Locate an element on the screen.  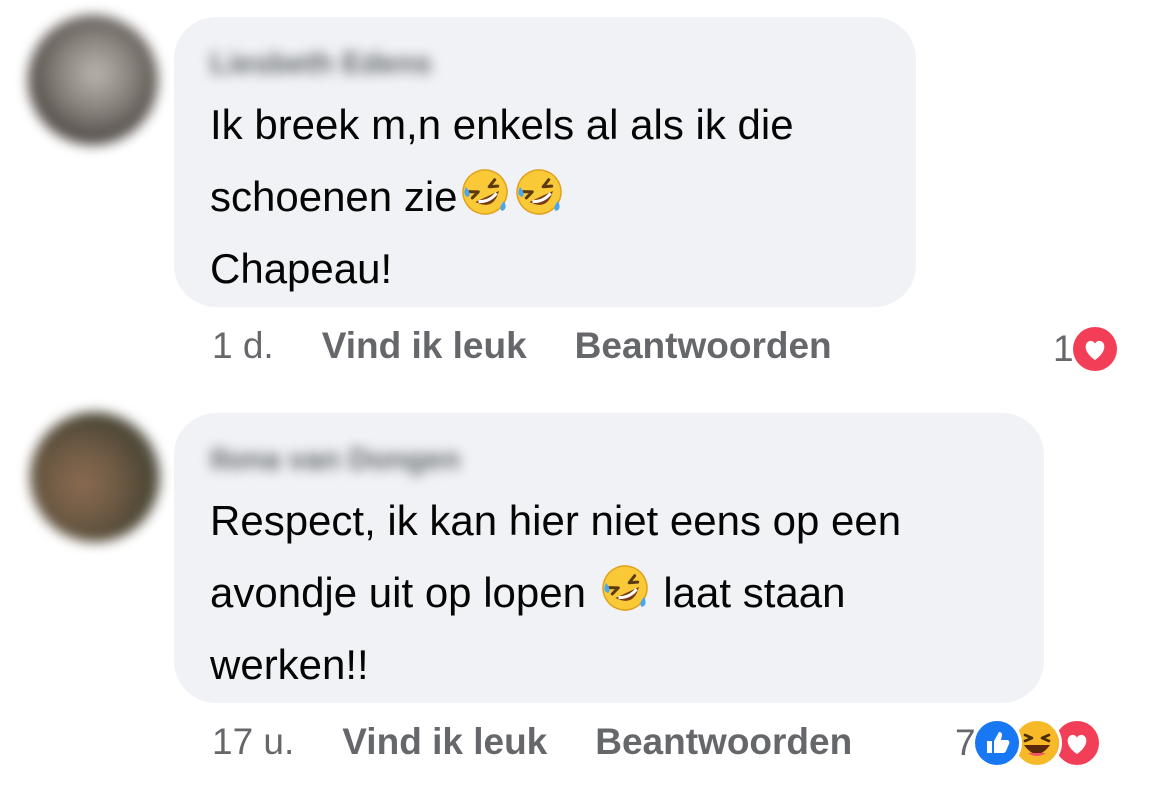
comment-line: werken!! is located at coordinates (289, 664).